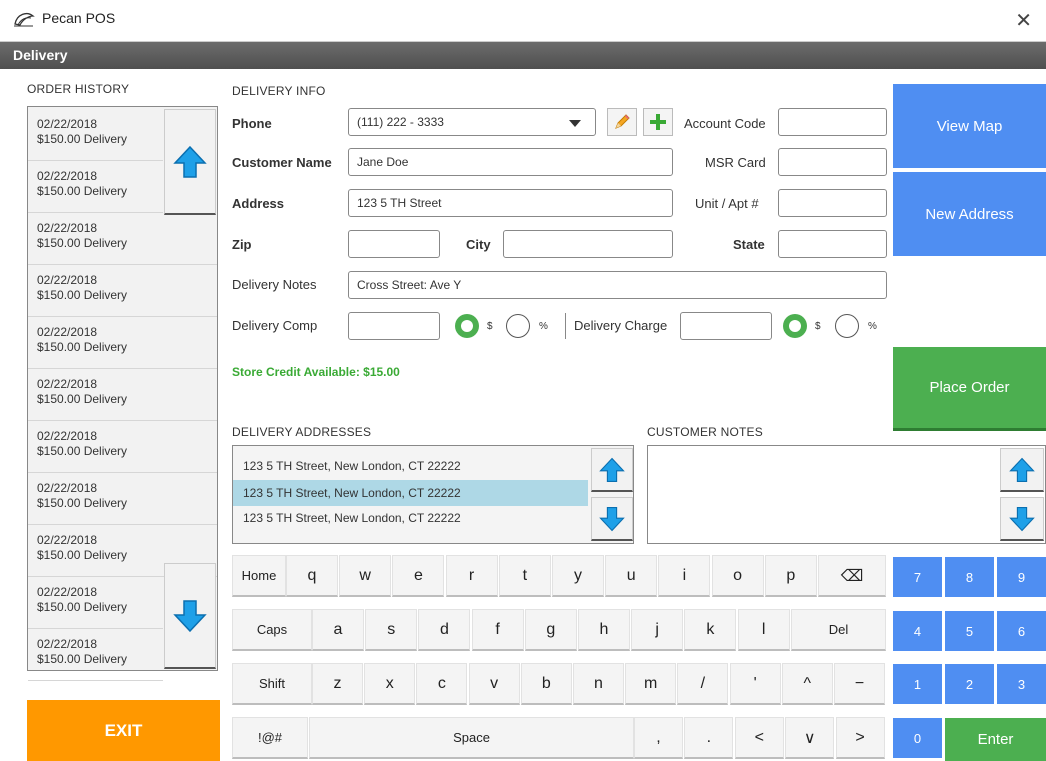 The width and height of the screenshot is (1046, 761). Describe the element at coordinates (604, 630) in the screenshot. I see `key-h: h` at that location.